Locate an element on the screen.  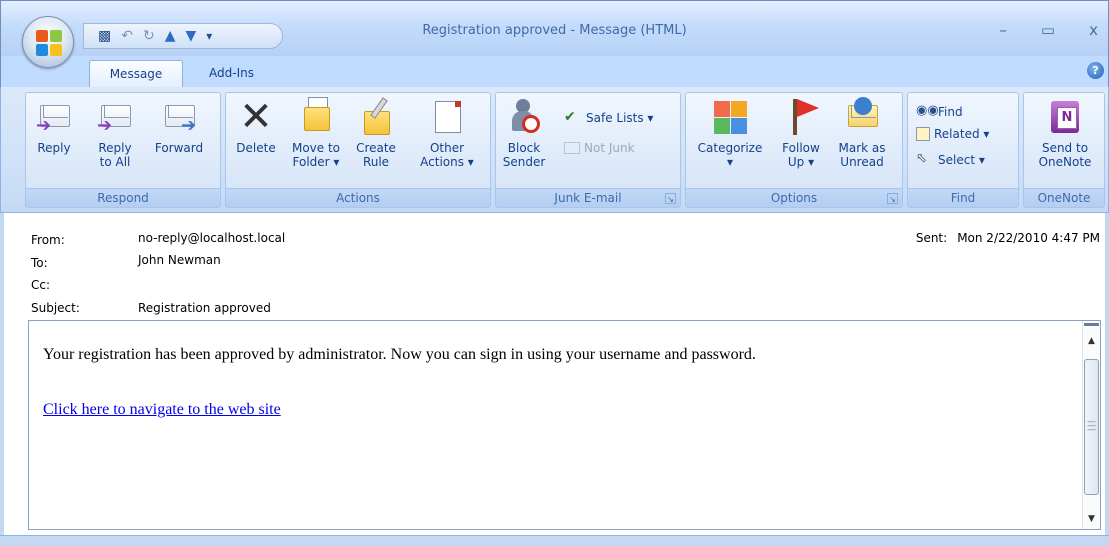
group-find: ◉◉ Find Related ▾ ⬁ Select ▾ Find is located at coordinates (963, 150).